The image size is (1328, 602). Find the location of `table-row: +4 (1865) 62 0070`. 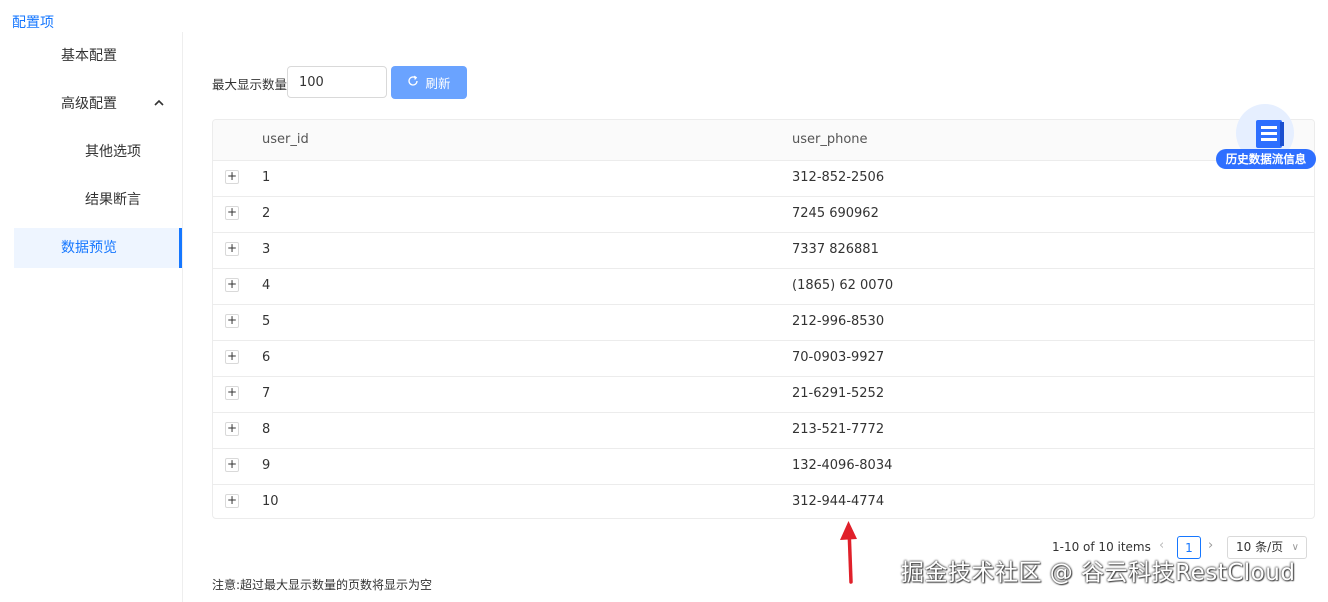

table-row: +4 (1865) 62 0070 is located at coordinates (763, 286).